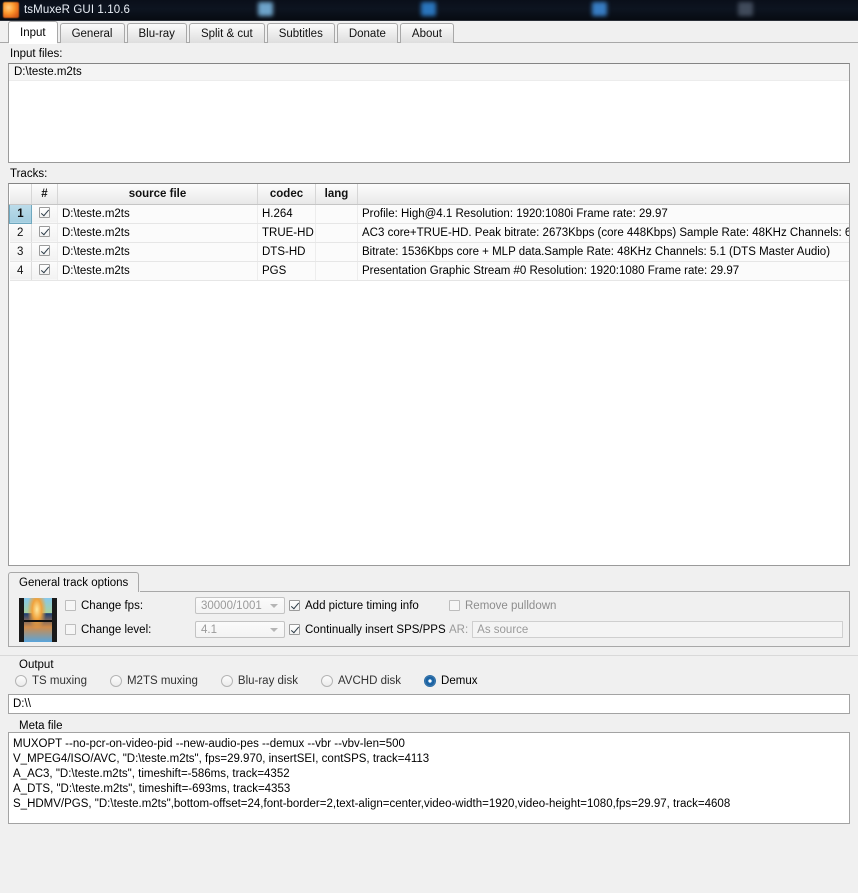 This screenshot has width=858, height=893. What do you see at coordinates (294, 605) in the screenshot?
I see `add-picture-timing-checkbox-icon` at bounding box center [294, 605].